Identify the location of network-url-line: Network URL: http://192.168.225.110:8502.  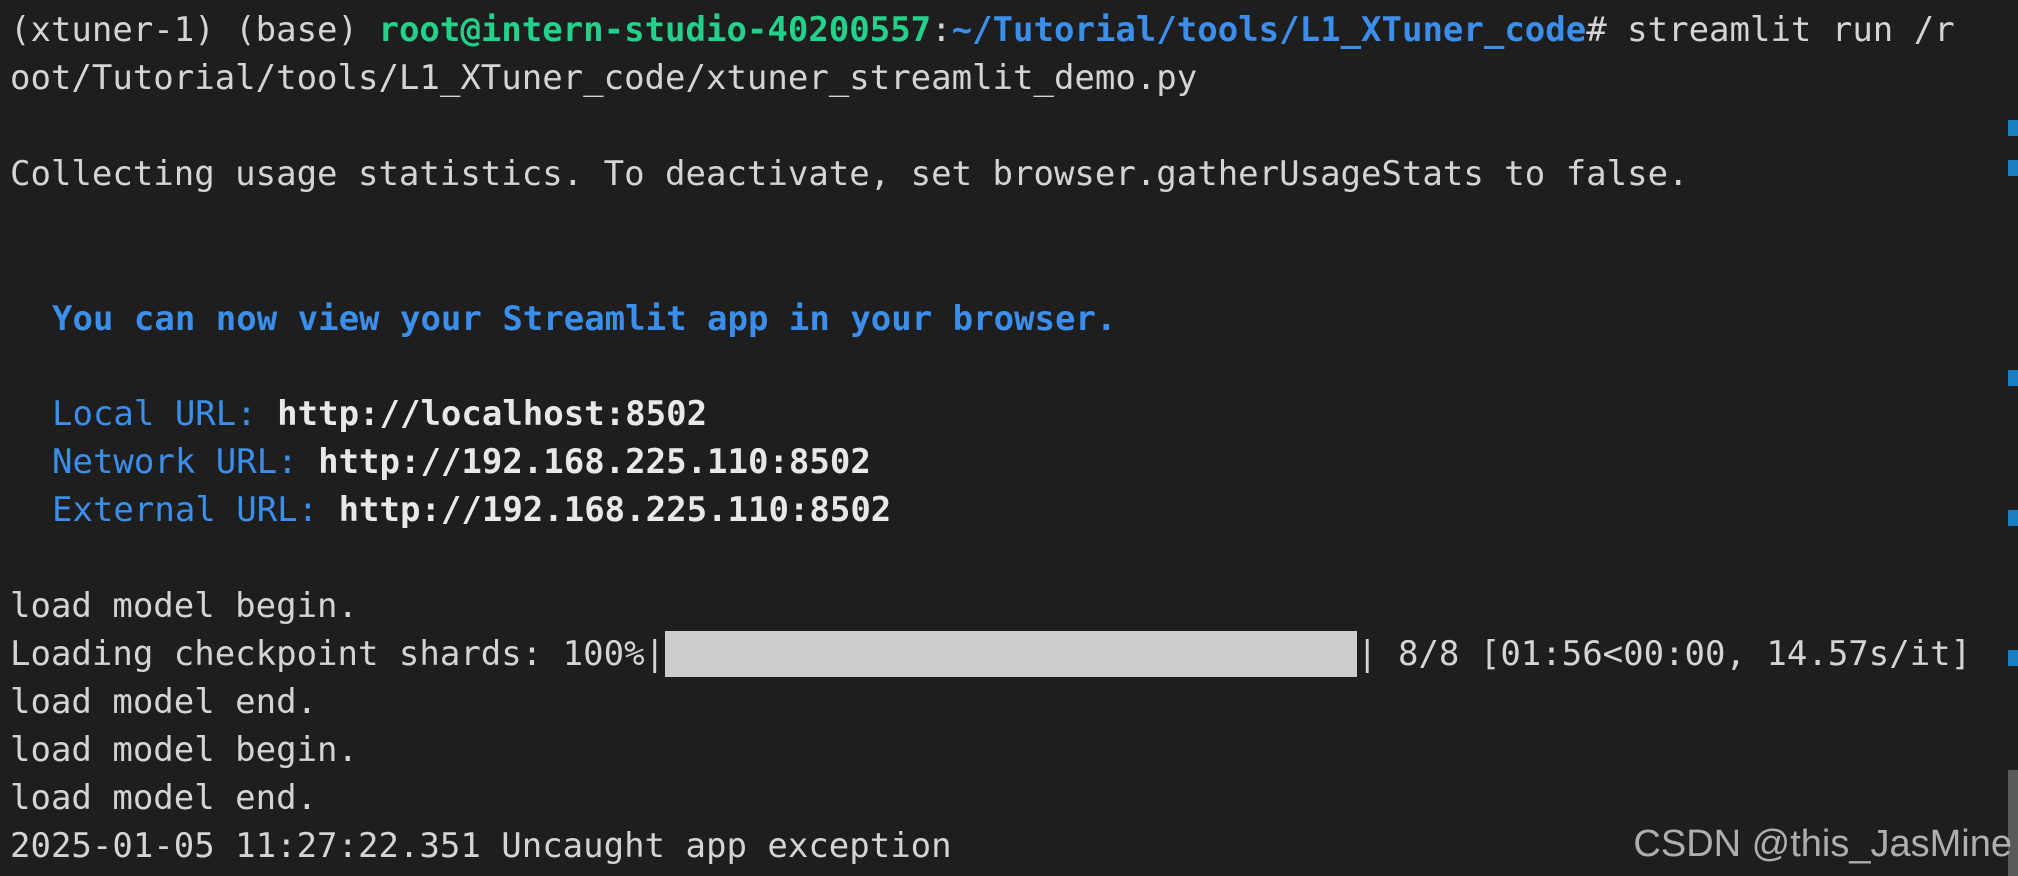
(461, 462).